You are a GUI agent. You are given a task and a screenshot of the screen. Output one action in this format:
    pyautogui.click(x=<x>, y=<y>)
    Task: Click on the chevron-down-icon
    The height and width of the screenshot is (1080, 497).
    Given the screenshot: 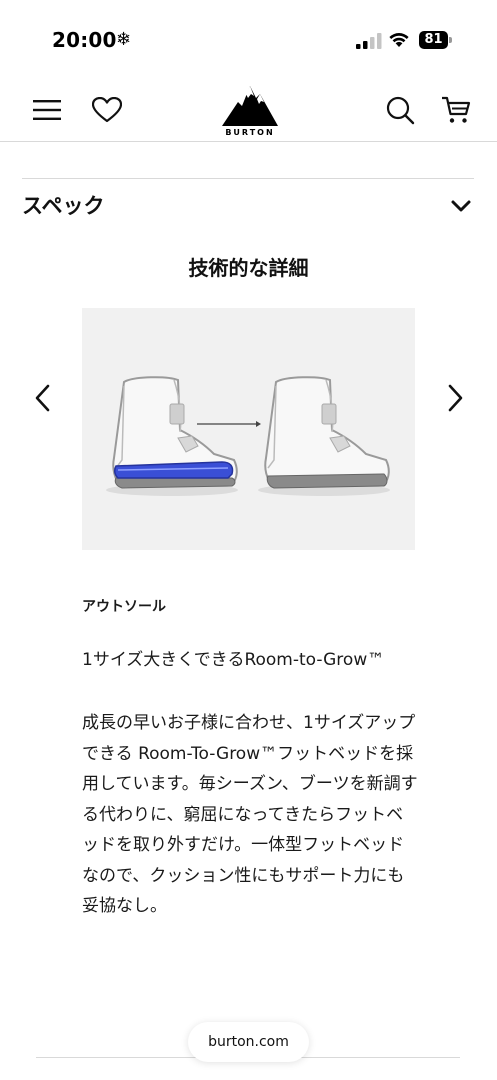 What is the action you would take?
    pyautogui.click(x=461, y=206)
    